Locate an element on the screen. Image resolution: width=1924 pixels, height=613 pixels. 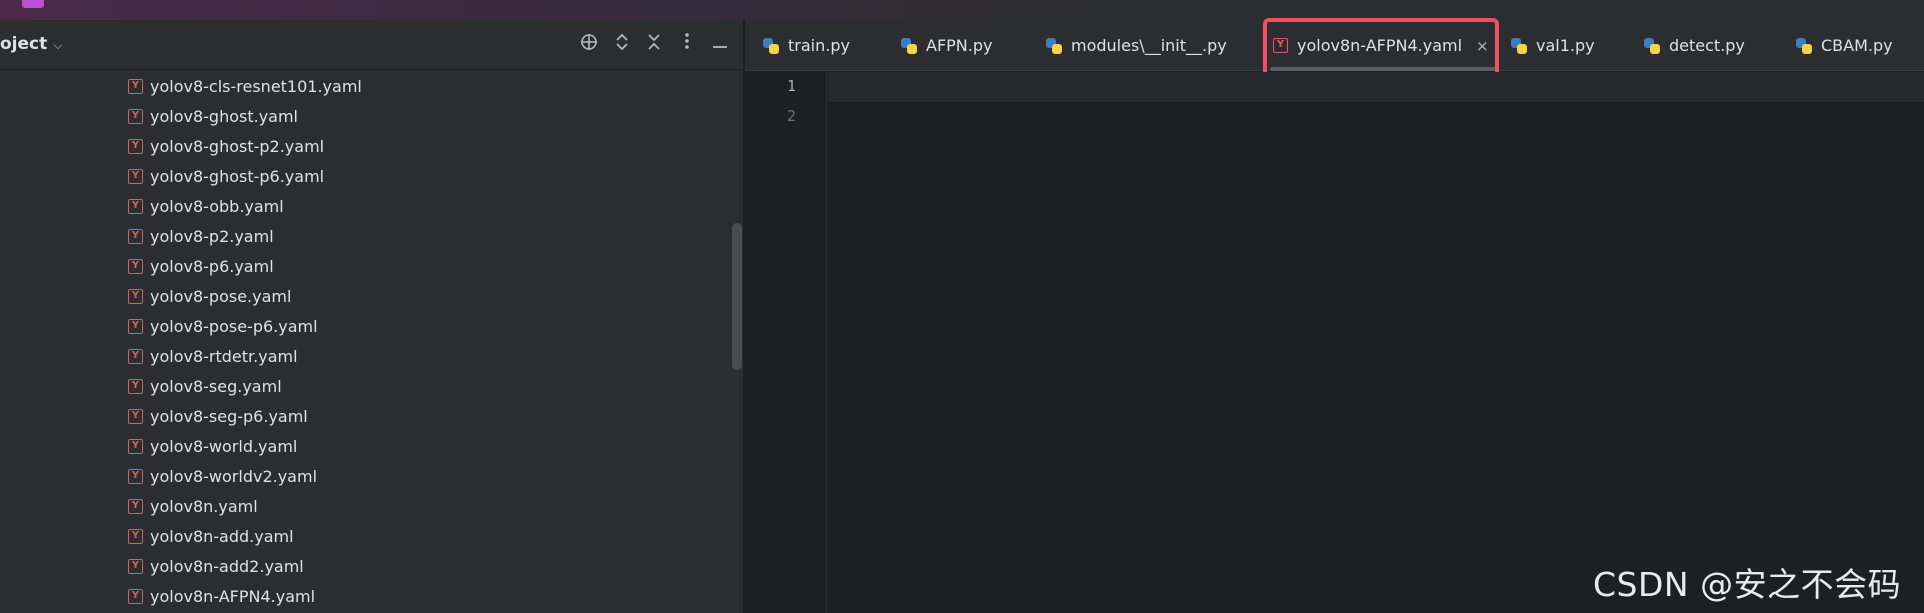
tree-item-label: yolov8-worldv2.yaml is located at coordinates (234, 476).